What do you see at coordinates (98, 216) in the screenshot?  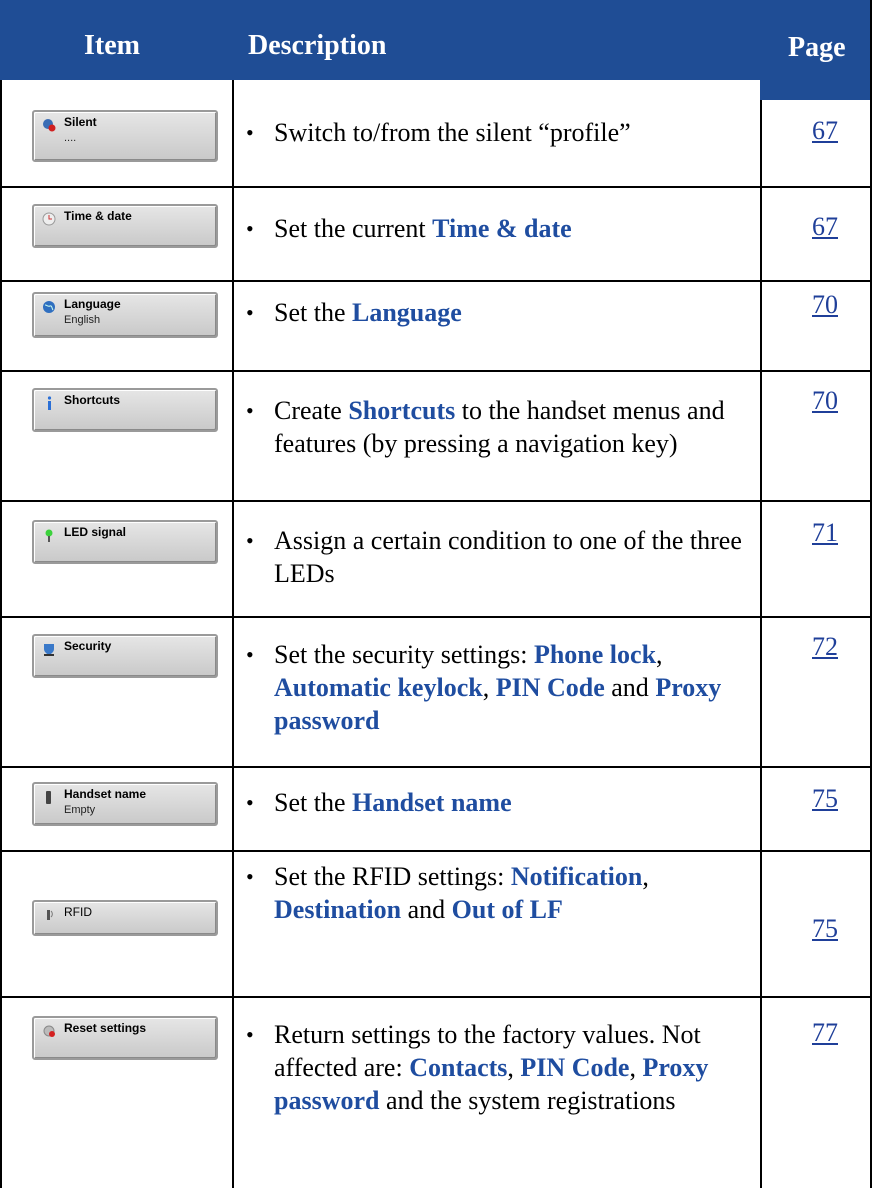 I see `thumbnail-title: Time & date` at bounding box center [98, 216].